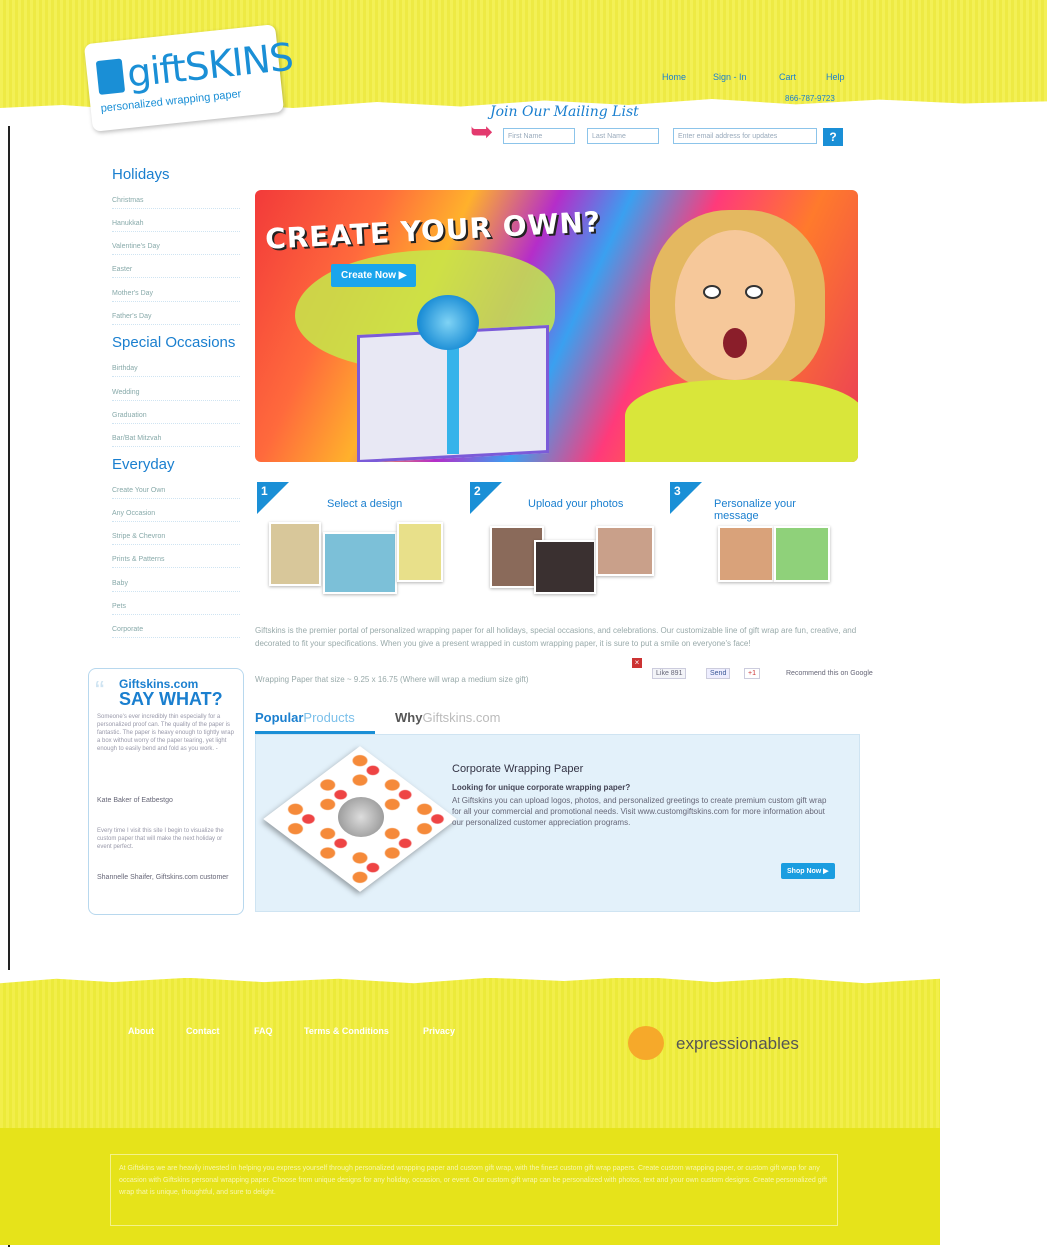  I want to click on sidebar-item-create-your-own: Create Your Own, so click(176, 493).